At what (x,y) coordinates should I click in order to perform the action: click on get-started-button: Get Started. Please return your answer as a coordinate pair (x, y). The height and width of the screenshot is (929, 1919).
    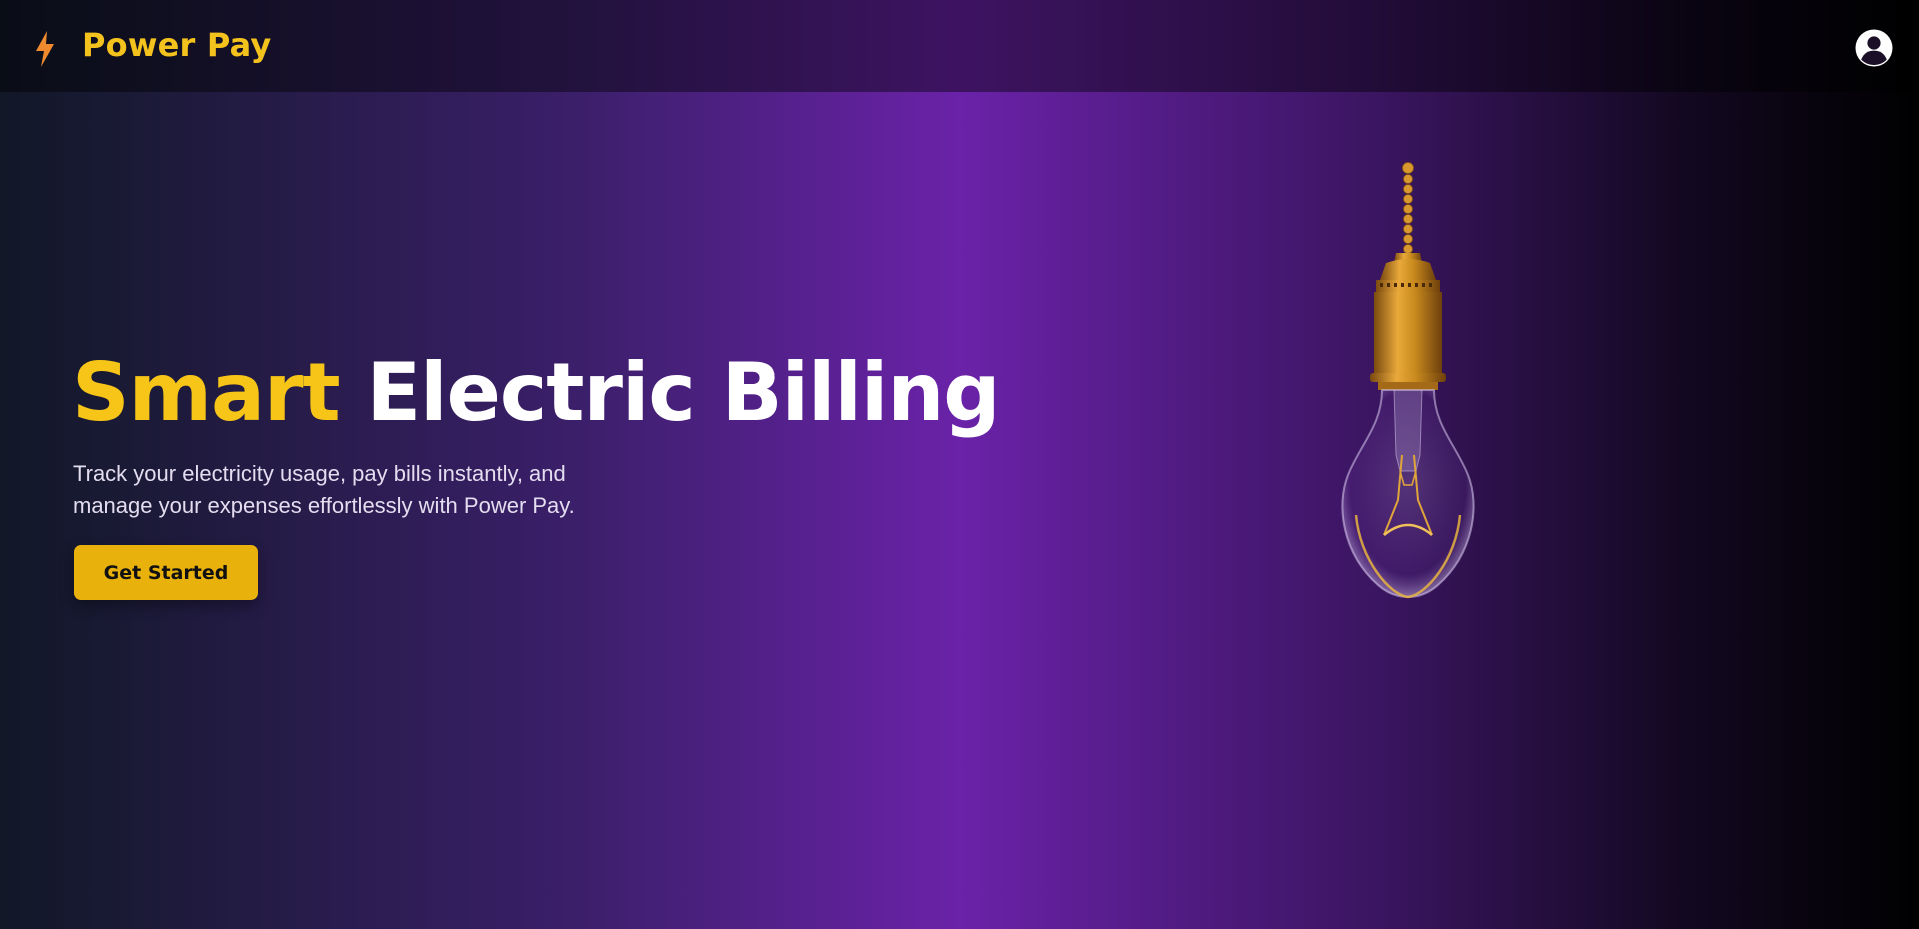
    Looking at the image, I should click on (166, 572).